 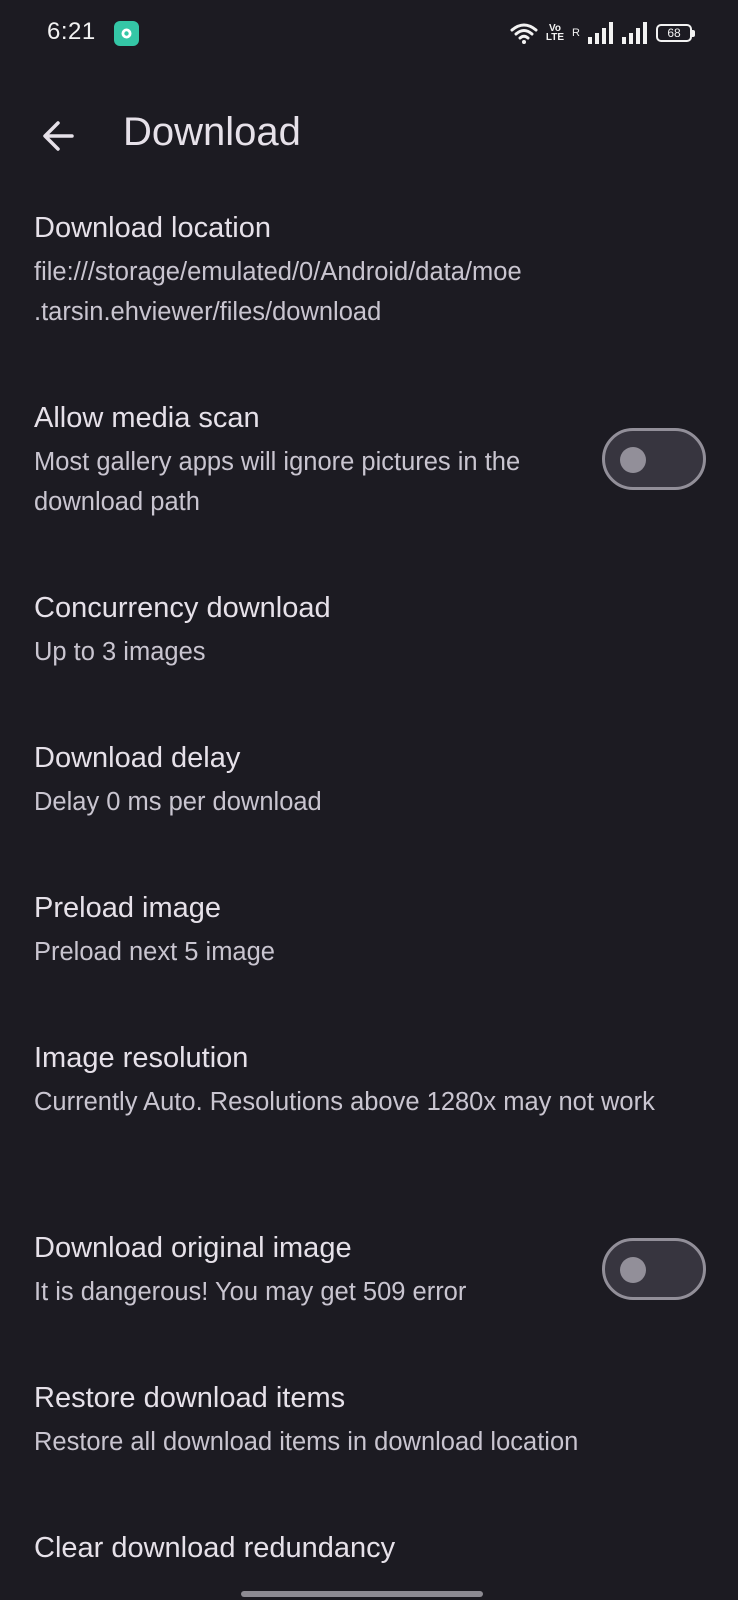 I want to click on volte-icon: Vo LTE, so click(x=555, y=33).